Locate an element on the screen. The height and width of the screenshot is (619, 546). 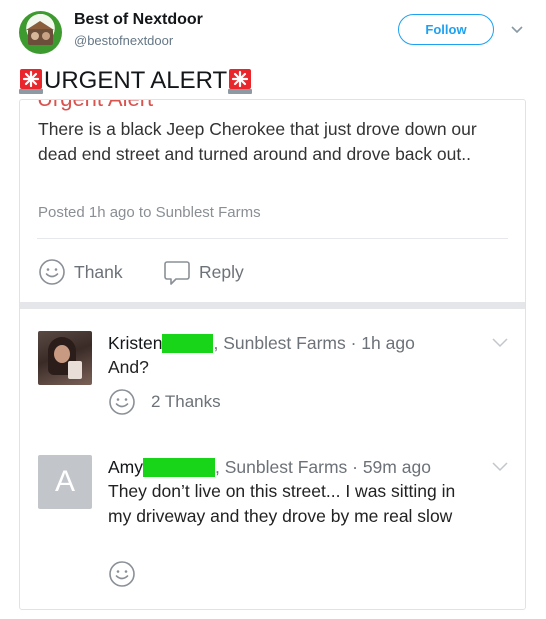
comment-header: Amy , Sunblest Farms · 59m ago is located at coordinates (269, 467).